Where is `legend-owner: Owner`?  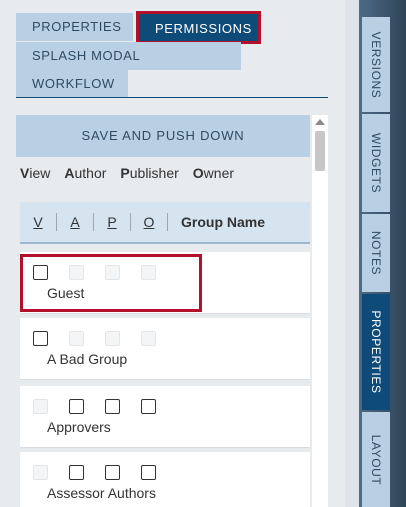 legend-owner: Owner is located at coordinates (213, 173).